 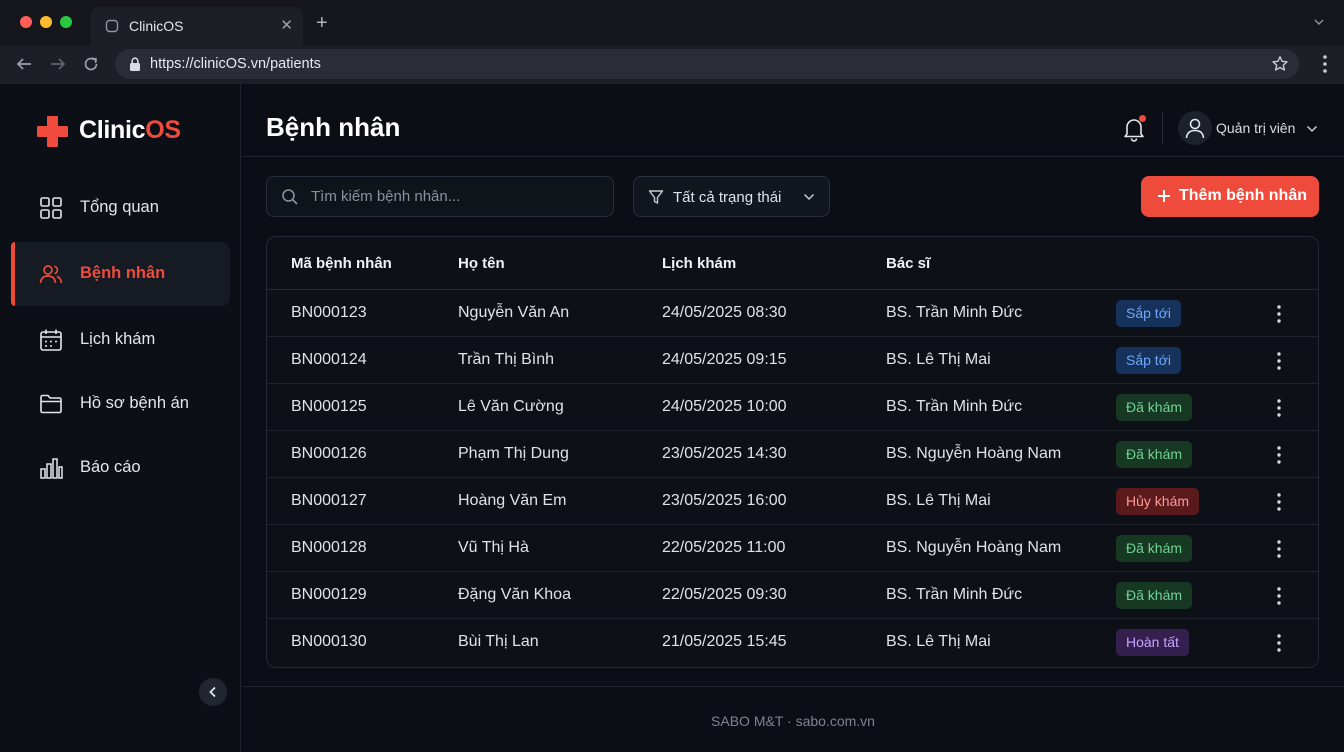 I want to click on patient-id-cell: BN000130, so click(x=329, y=641).